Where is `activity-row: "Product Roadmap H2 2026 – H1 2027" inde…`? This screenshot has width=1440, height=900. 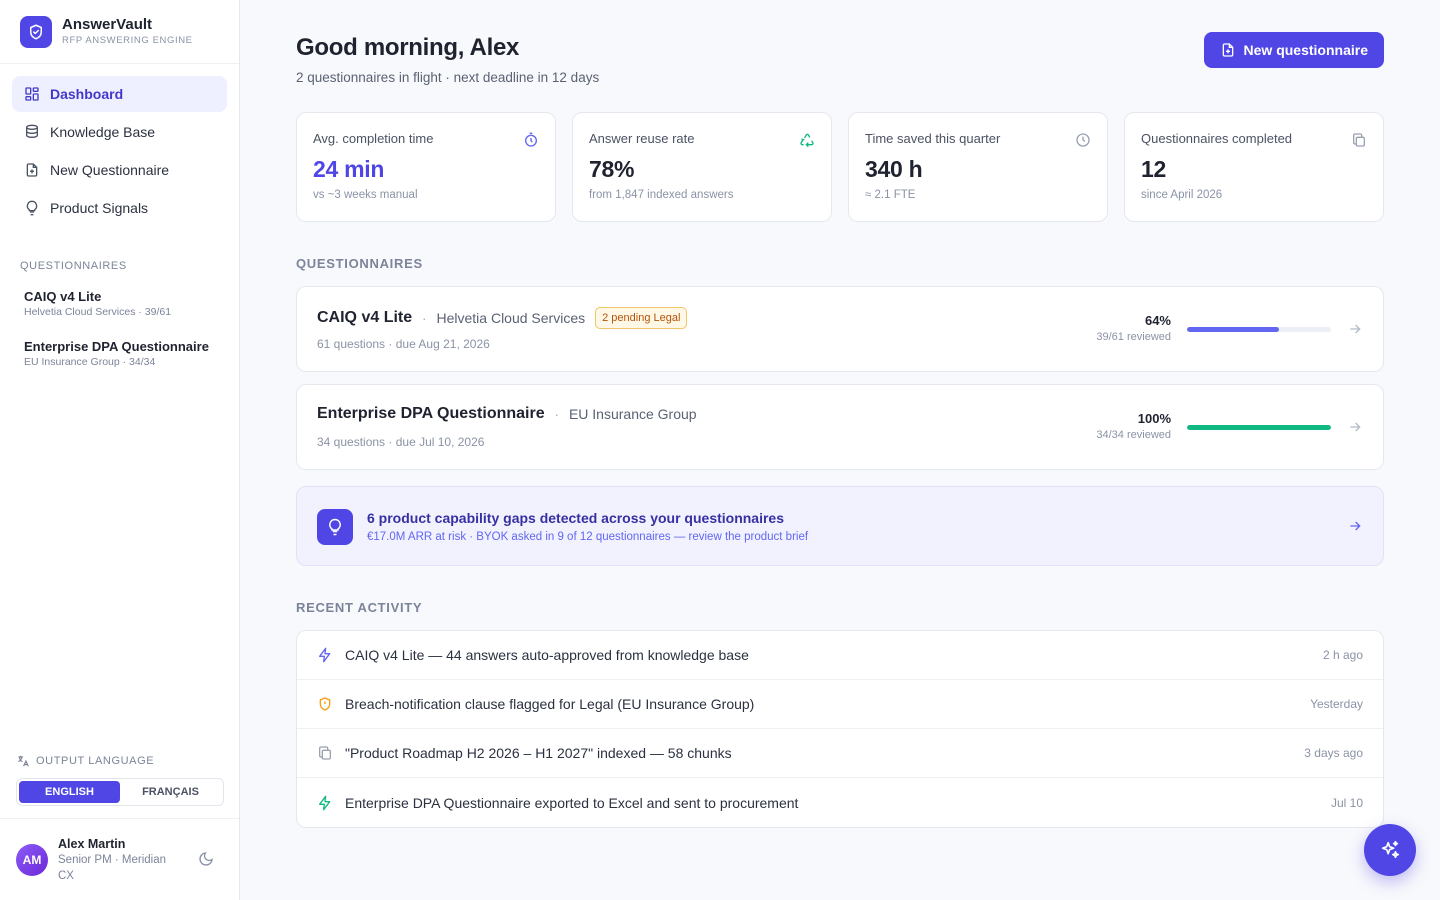 activity-row: "Product Roadmap H2 2026 – H1 2027" inde… is located at coordinates (840, 753).